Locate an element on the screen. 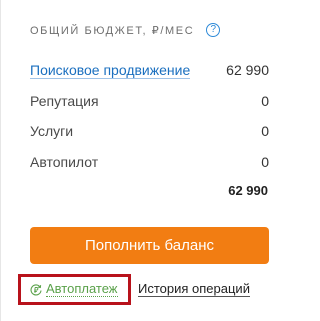 The width and height of the screenshot is (320, 321). budget-row-autopilot: Автопилот 0 is located at coordinates (149, 162).